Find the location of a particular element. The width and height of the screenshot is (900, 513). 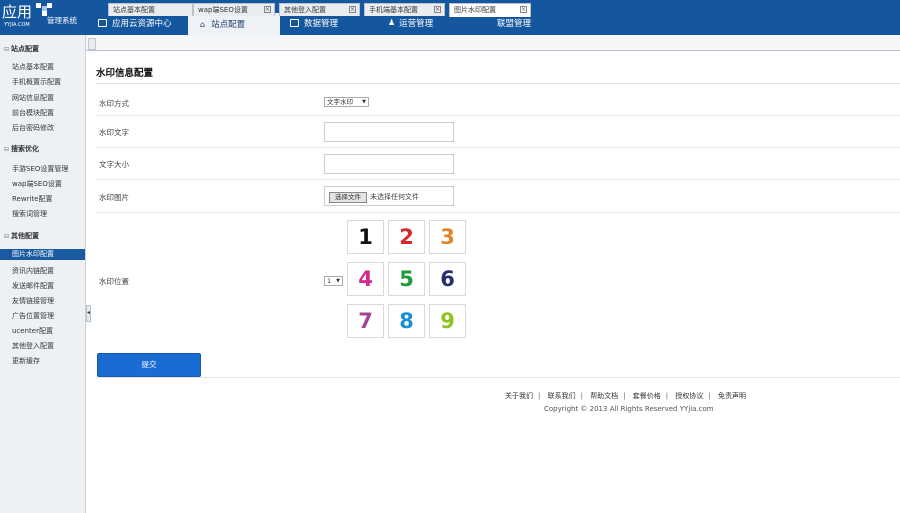

sidebar-item: wap端SEO设置 is located at coordinates (37, 184).